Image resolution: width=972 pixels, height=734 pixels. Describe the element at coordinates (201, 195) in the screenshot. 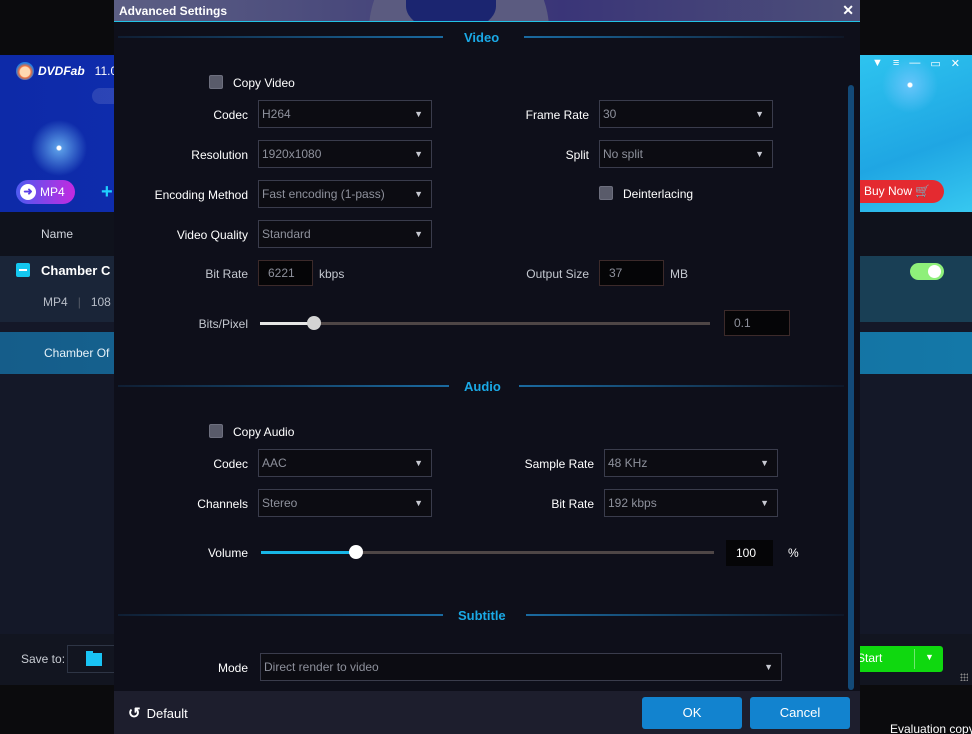

I see `encoding-method-label: Encoding Method` at that location.